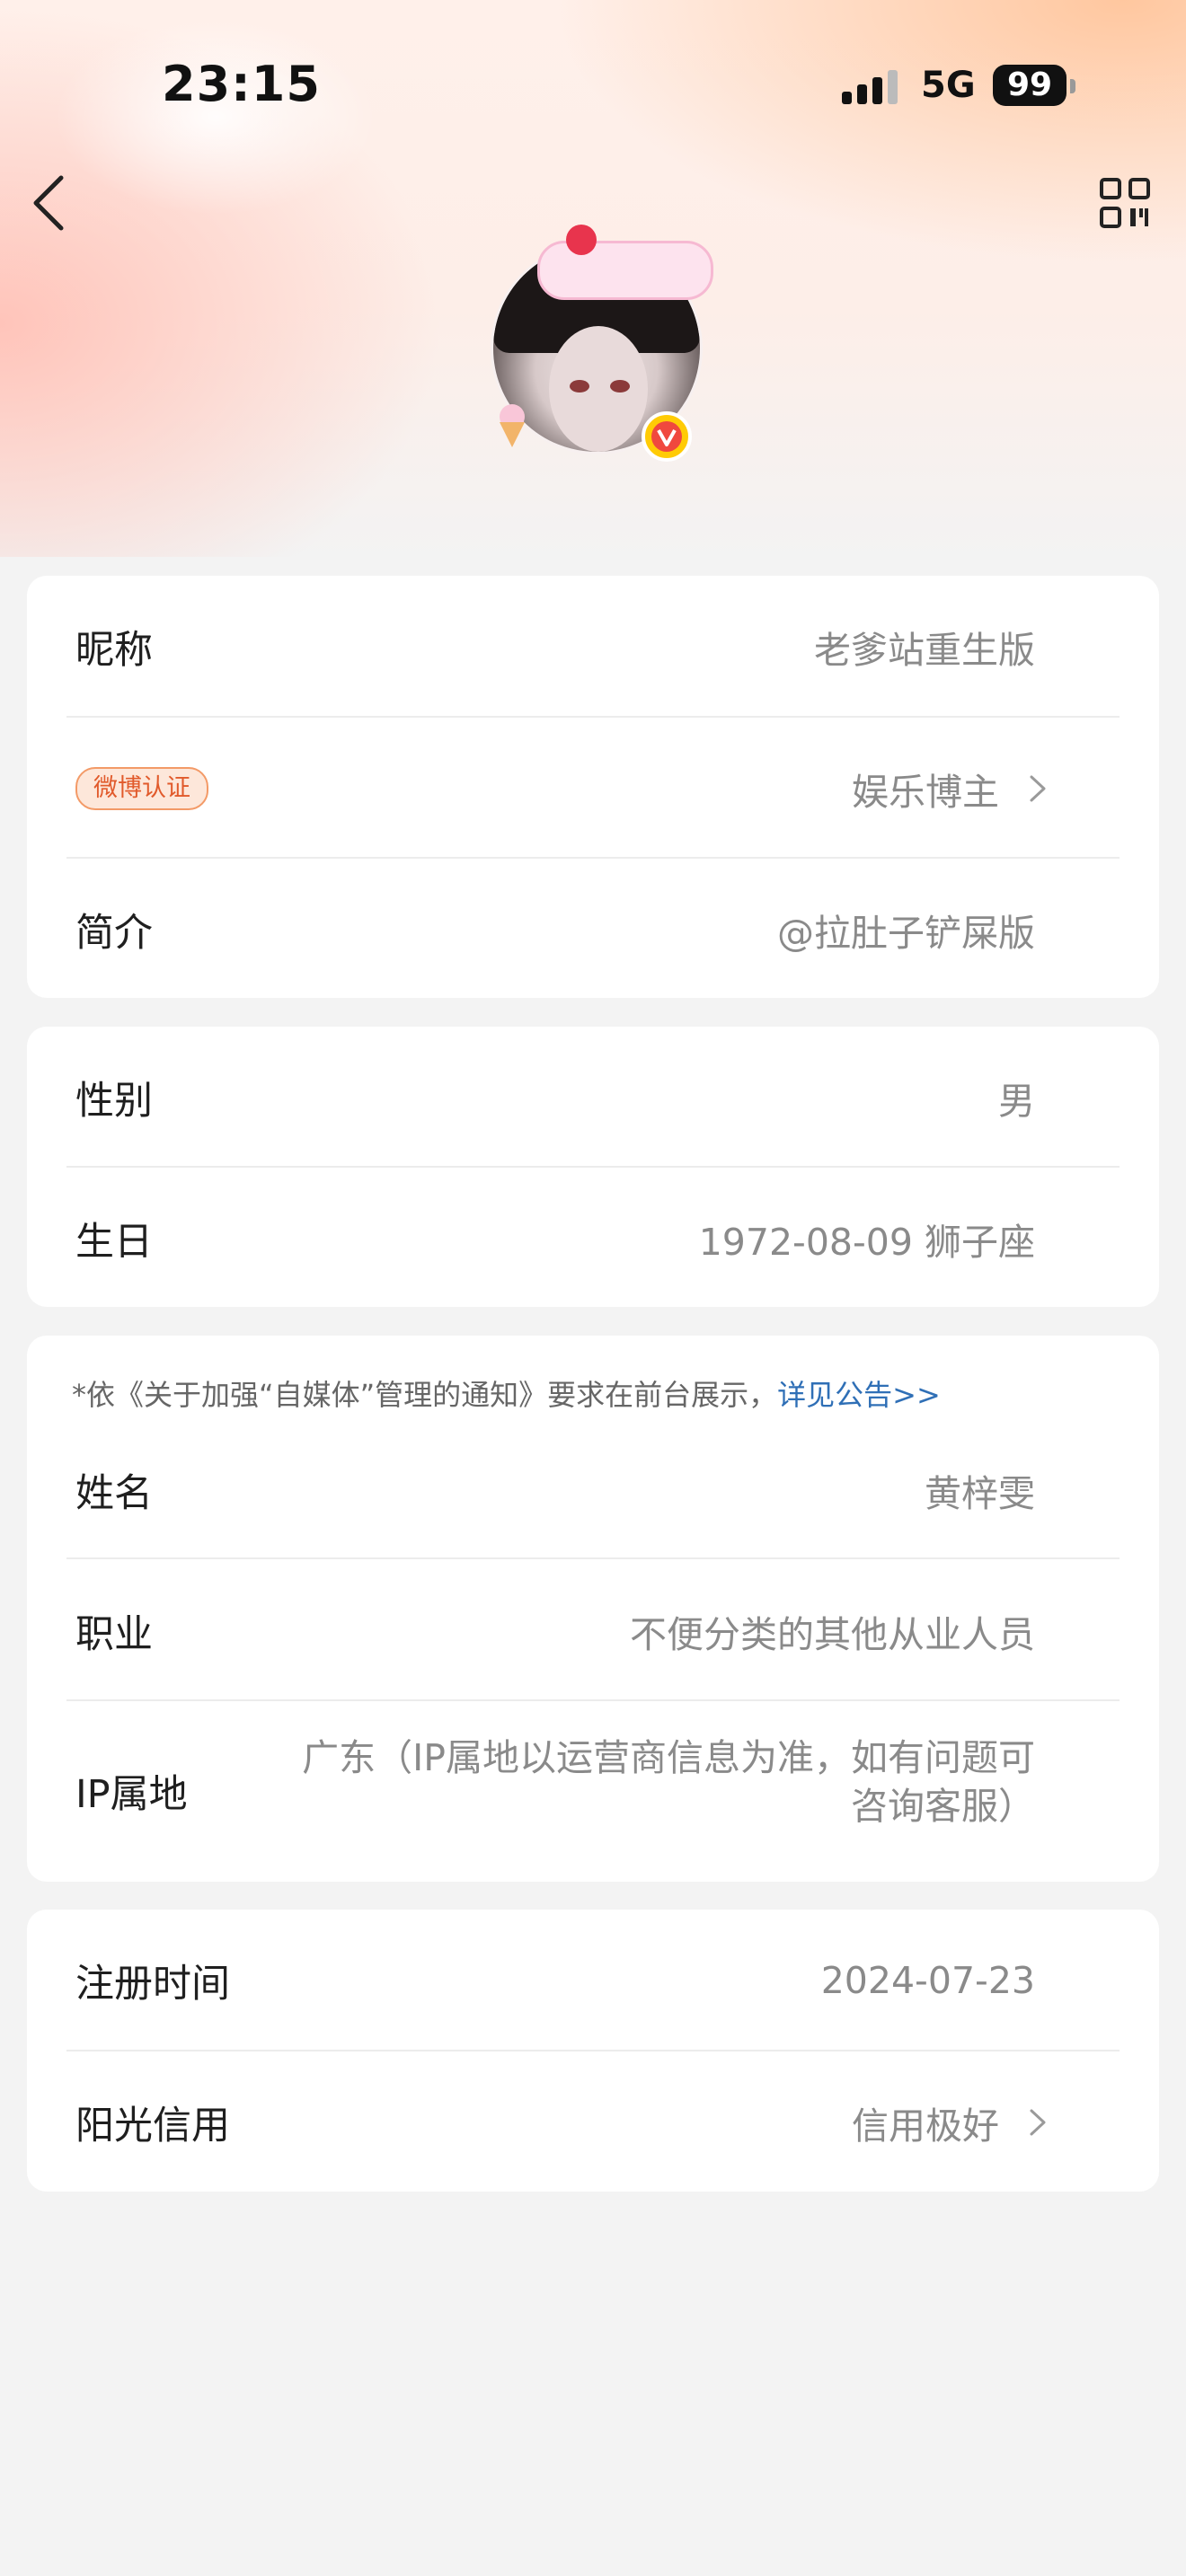  Describe the element at coordinates (948, 85) in the screenshot. I see `network-type: 5G` at that location.